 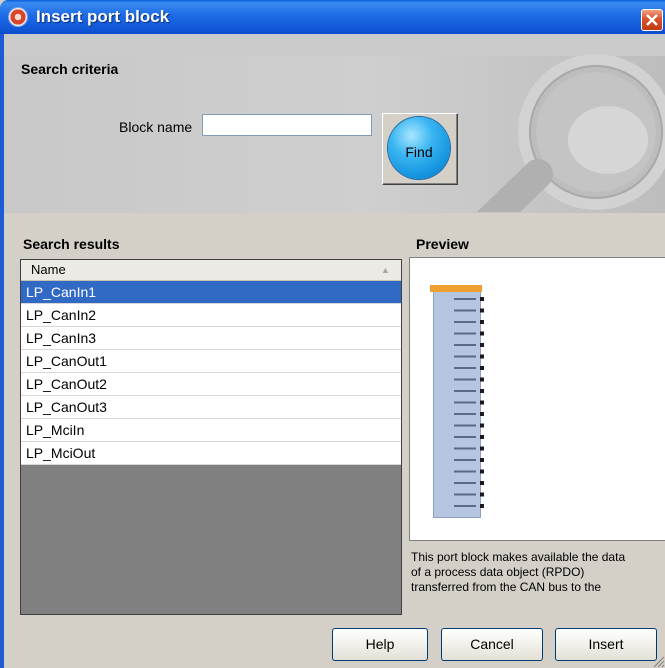 What do you see at coordinates (156, 127) in the screenshot?
I see `block-name-label: Block name` at bounding box center [156, 127].